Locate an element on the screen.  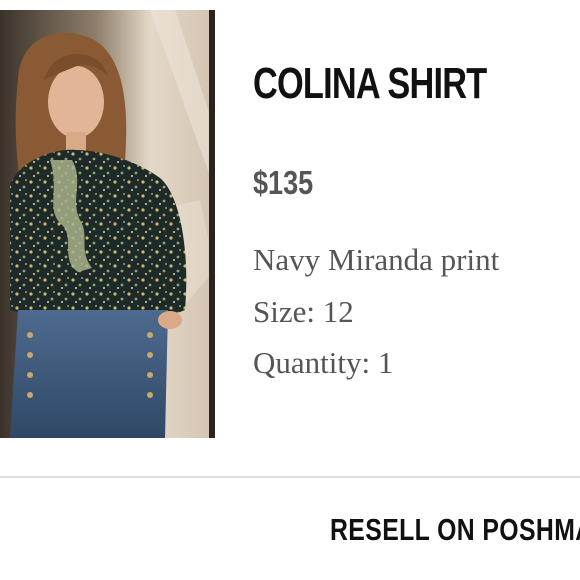
product-print: Navy Miranda print is located at coordinates (376, 259).